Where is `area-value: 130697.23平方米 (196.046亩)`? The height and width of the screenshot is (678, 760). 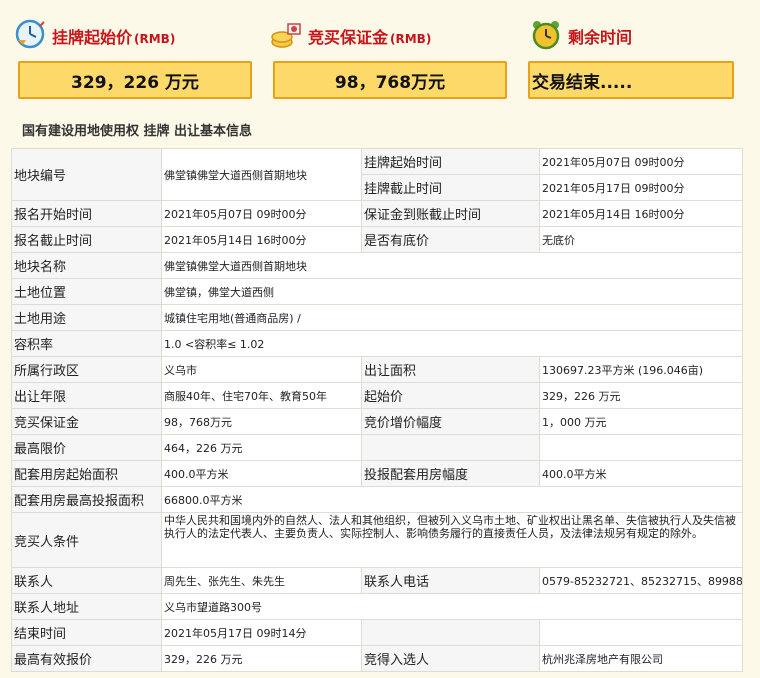 area-value: 130697.23平方米 (196.046亩) is located at coordinates (641, 369).